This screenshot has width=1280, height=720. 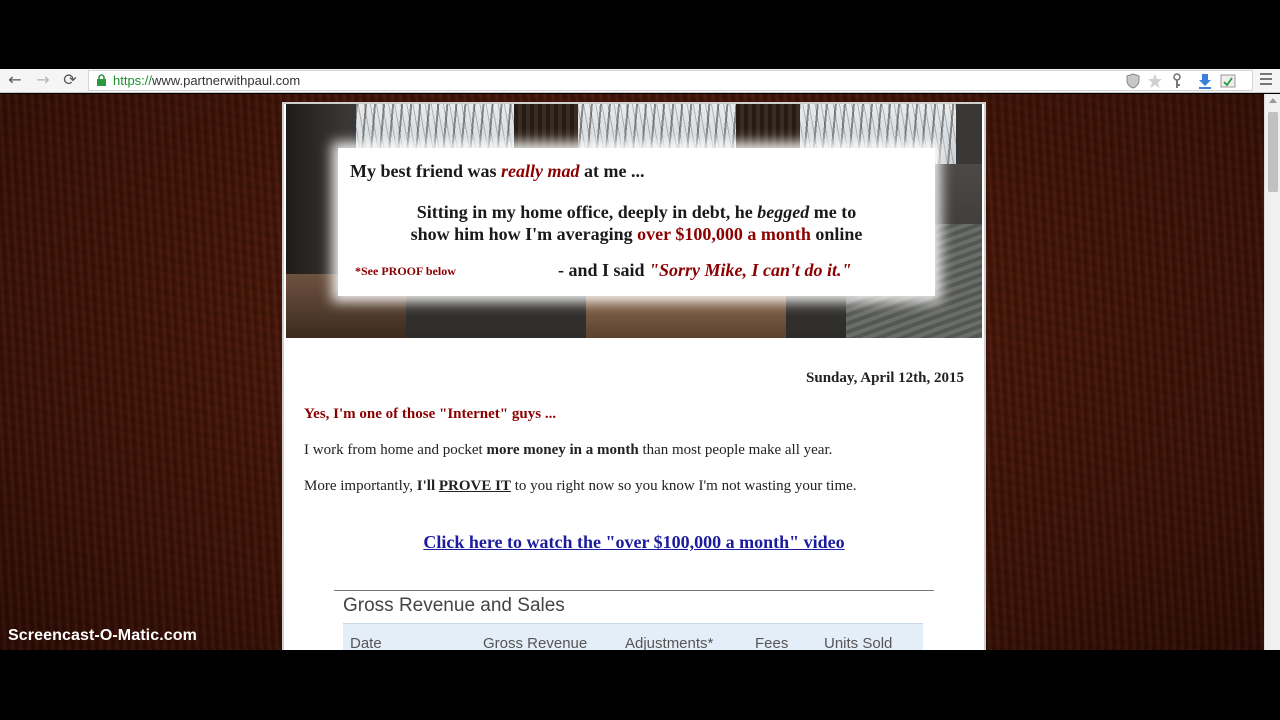 I want to click on browser-toolbar: ← → ⟳ https://www.partnerwithpaul.com, so click(x=640, y=81).